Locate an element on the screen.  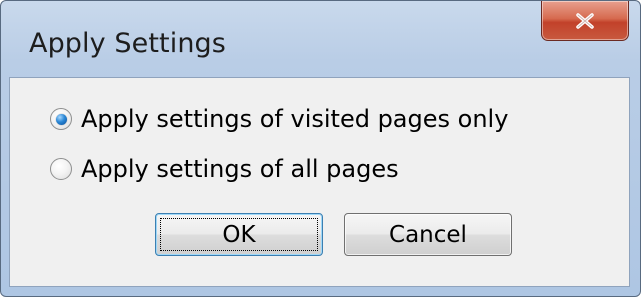
cancel-button: Cancel is located at coordinates (428, 234).